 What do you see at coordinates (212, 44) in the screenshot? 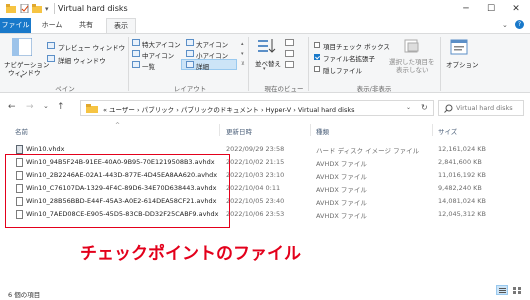
I see `large-icons-option: 大アイコン` at bounding box center [212, 44].